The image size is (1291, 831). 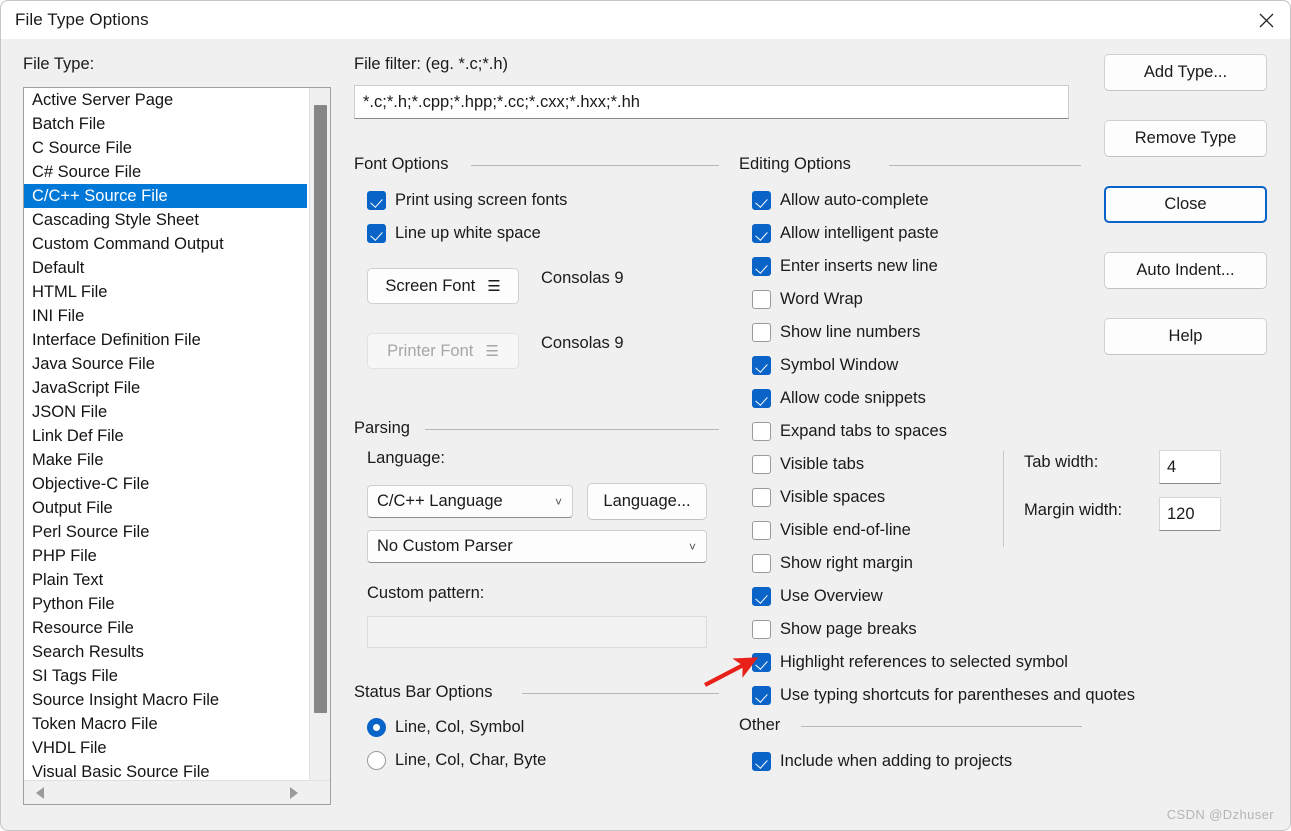 I want to click on radio-line-col-char-byte: Line, Col, Char, Byte, so click(x=456, y=760).